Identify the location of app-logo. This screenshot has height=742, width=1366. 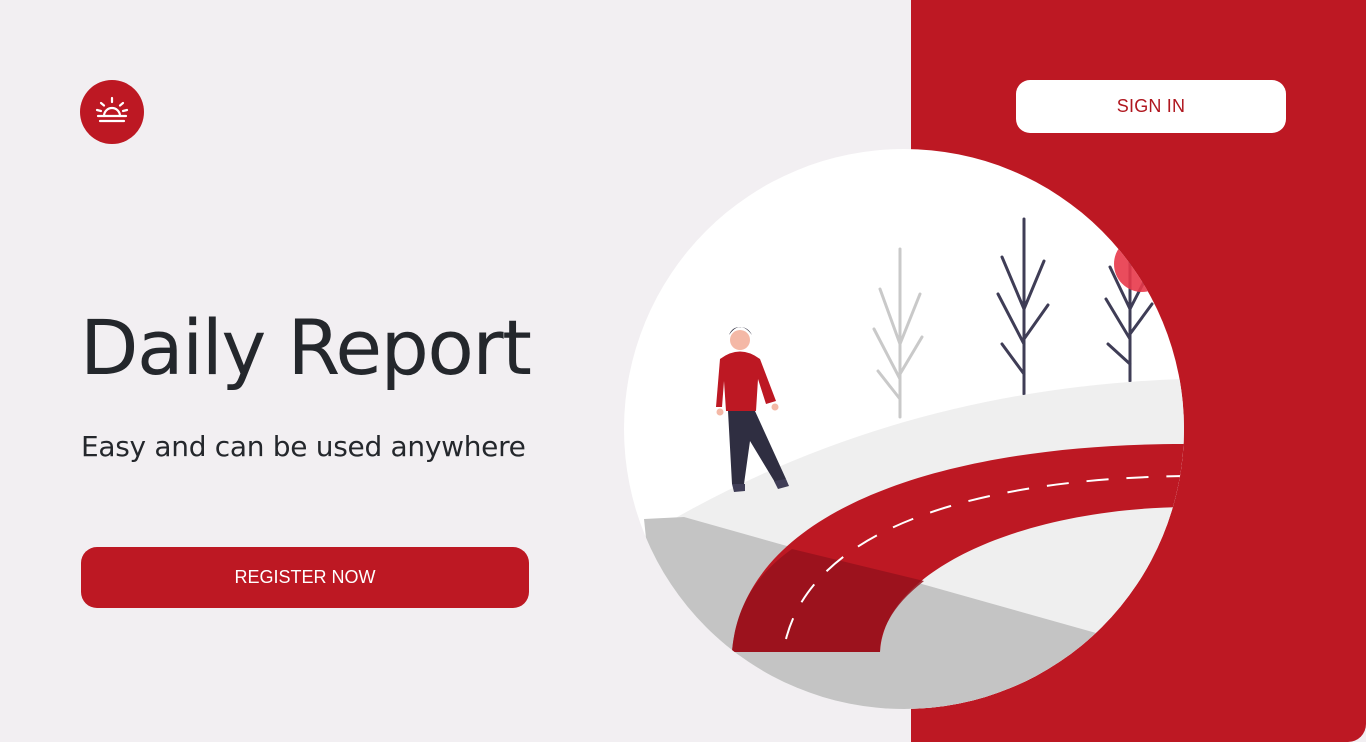
(112, 112).